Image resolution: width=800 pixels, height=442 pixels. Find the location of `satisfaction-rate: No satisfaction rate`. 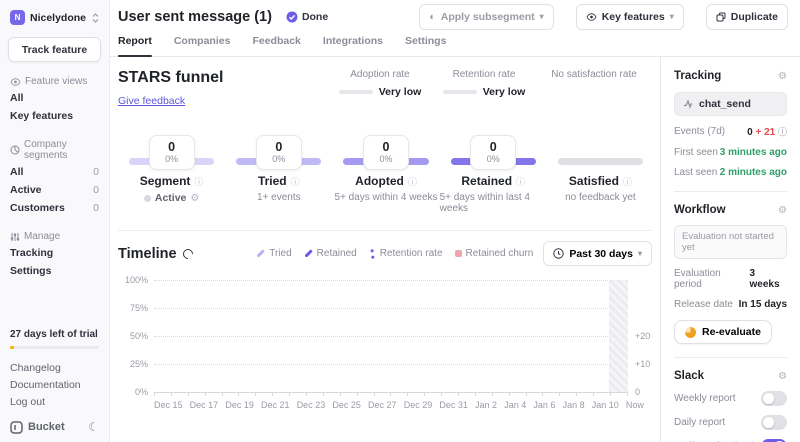

satisfaction-rate: No satisfaction rate is located at coordinates (594, 74).